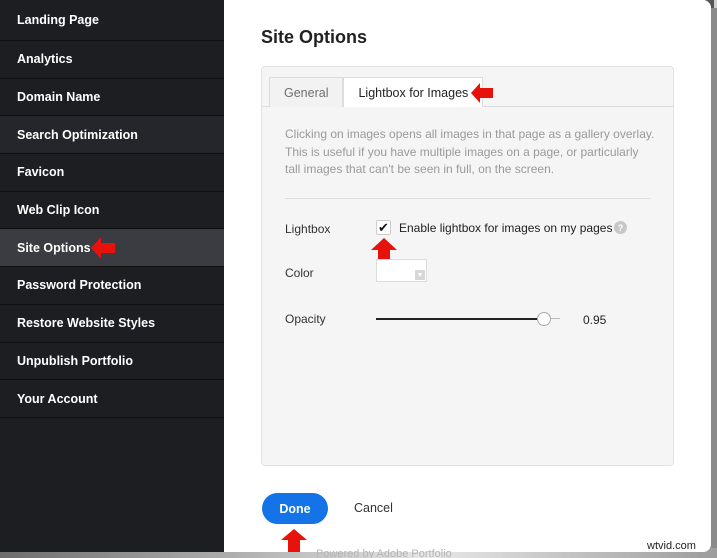 This screenshot has width=717, height=558. I want to click on tab-lightbox-for-images: Lightbox for Images, so click(413, 92).